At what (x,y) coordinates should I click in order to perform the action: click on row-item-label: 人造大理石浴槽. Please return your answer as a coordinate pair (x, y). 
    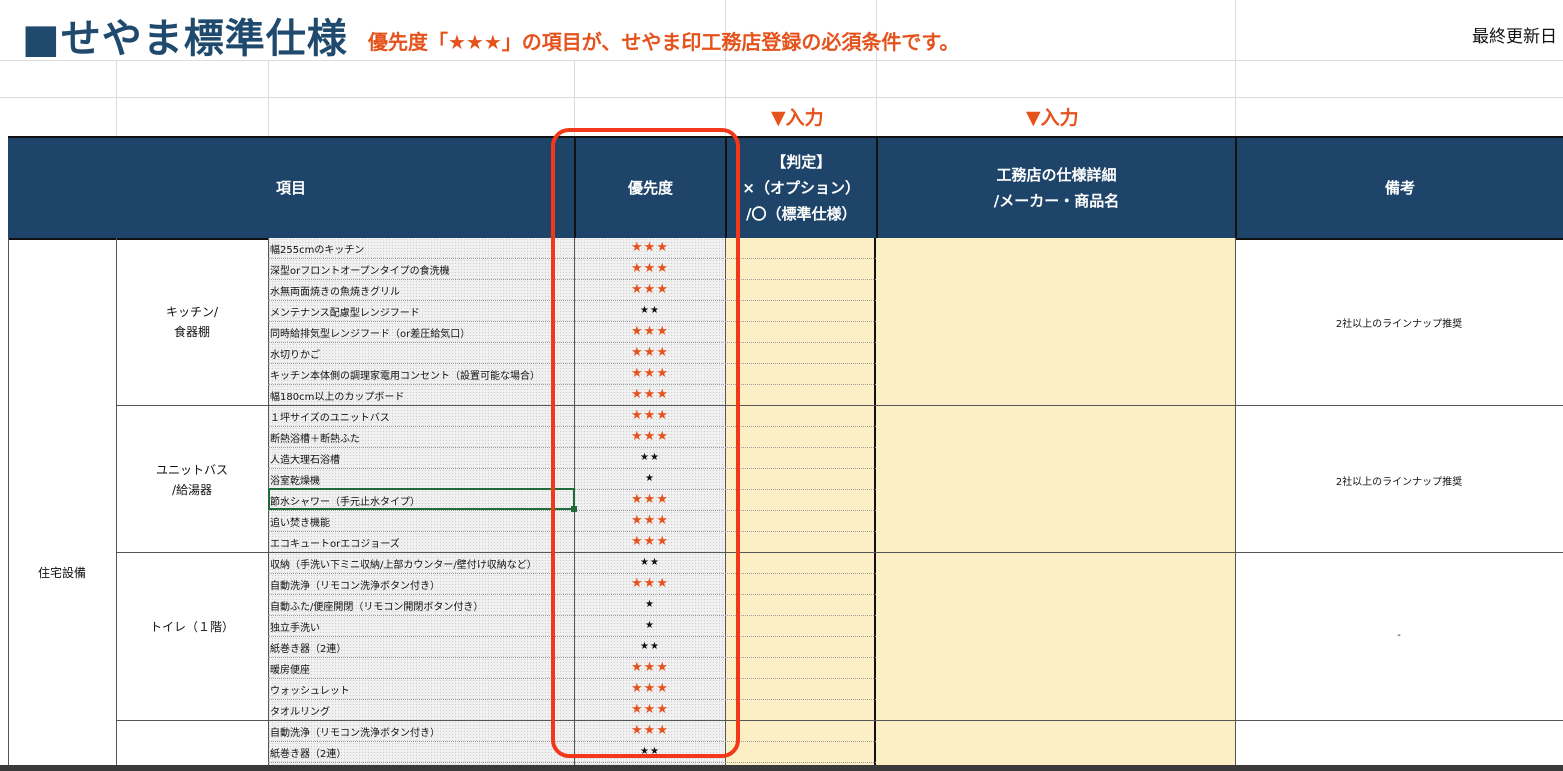
    Looking at the image, I should click on (305, 460).